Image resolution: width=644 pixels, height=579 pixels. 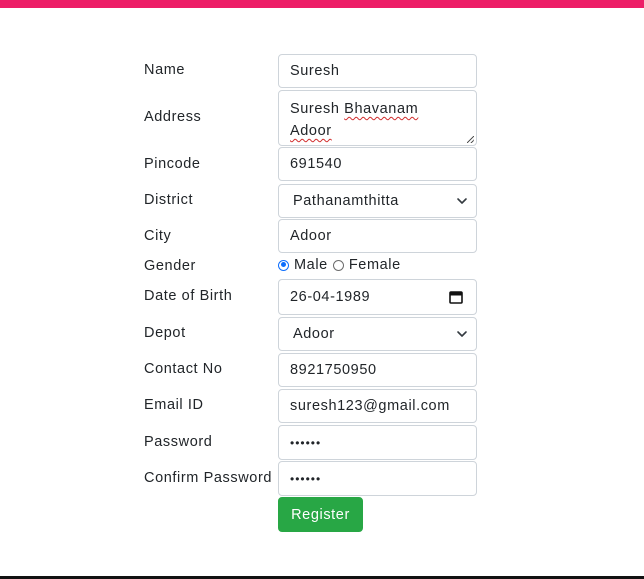 What do you see at coordinates (315, 71) in the screenshot?
I see `name-value: Suresh` at bounding box center [315, 71].